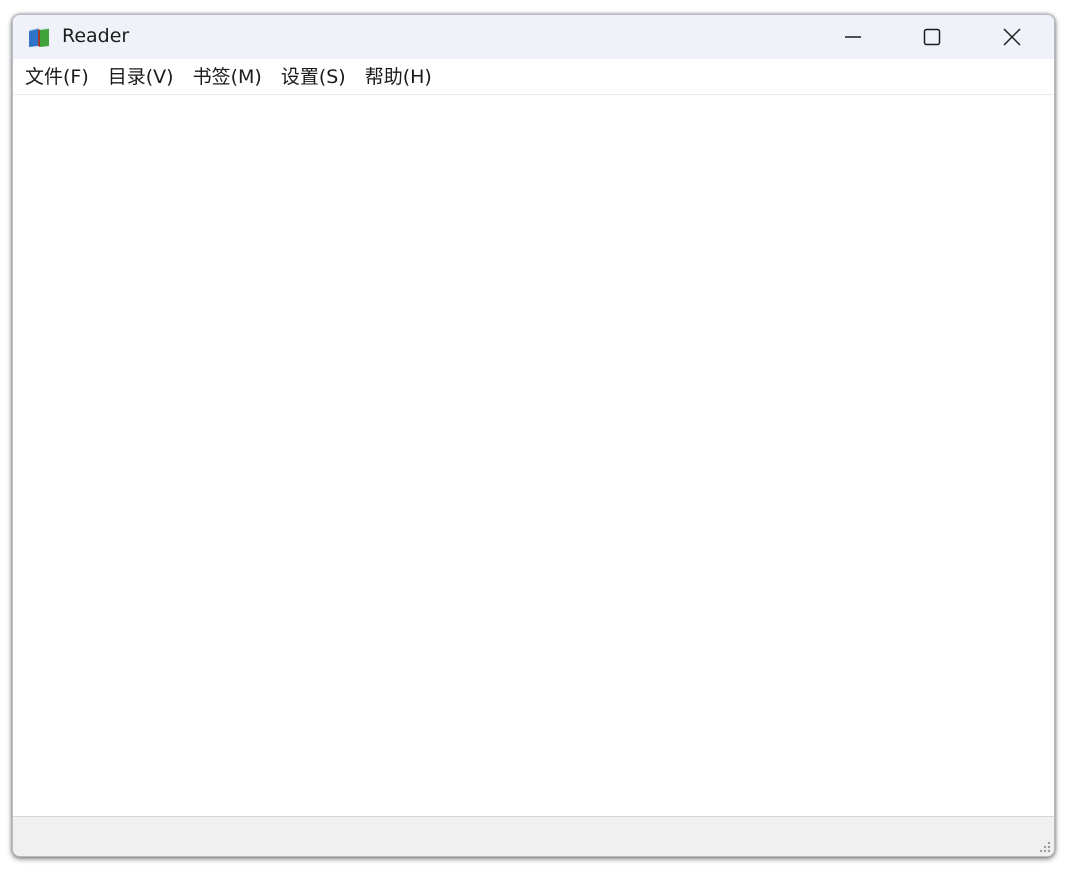  I want to click on menu-help: 帮助(H), so click(398, 77).